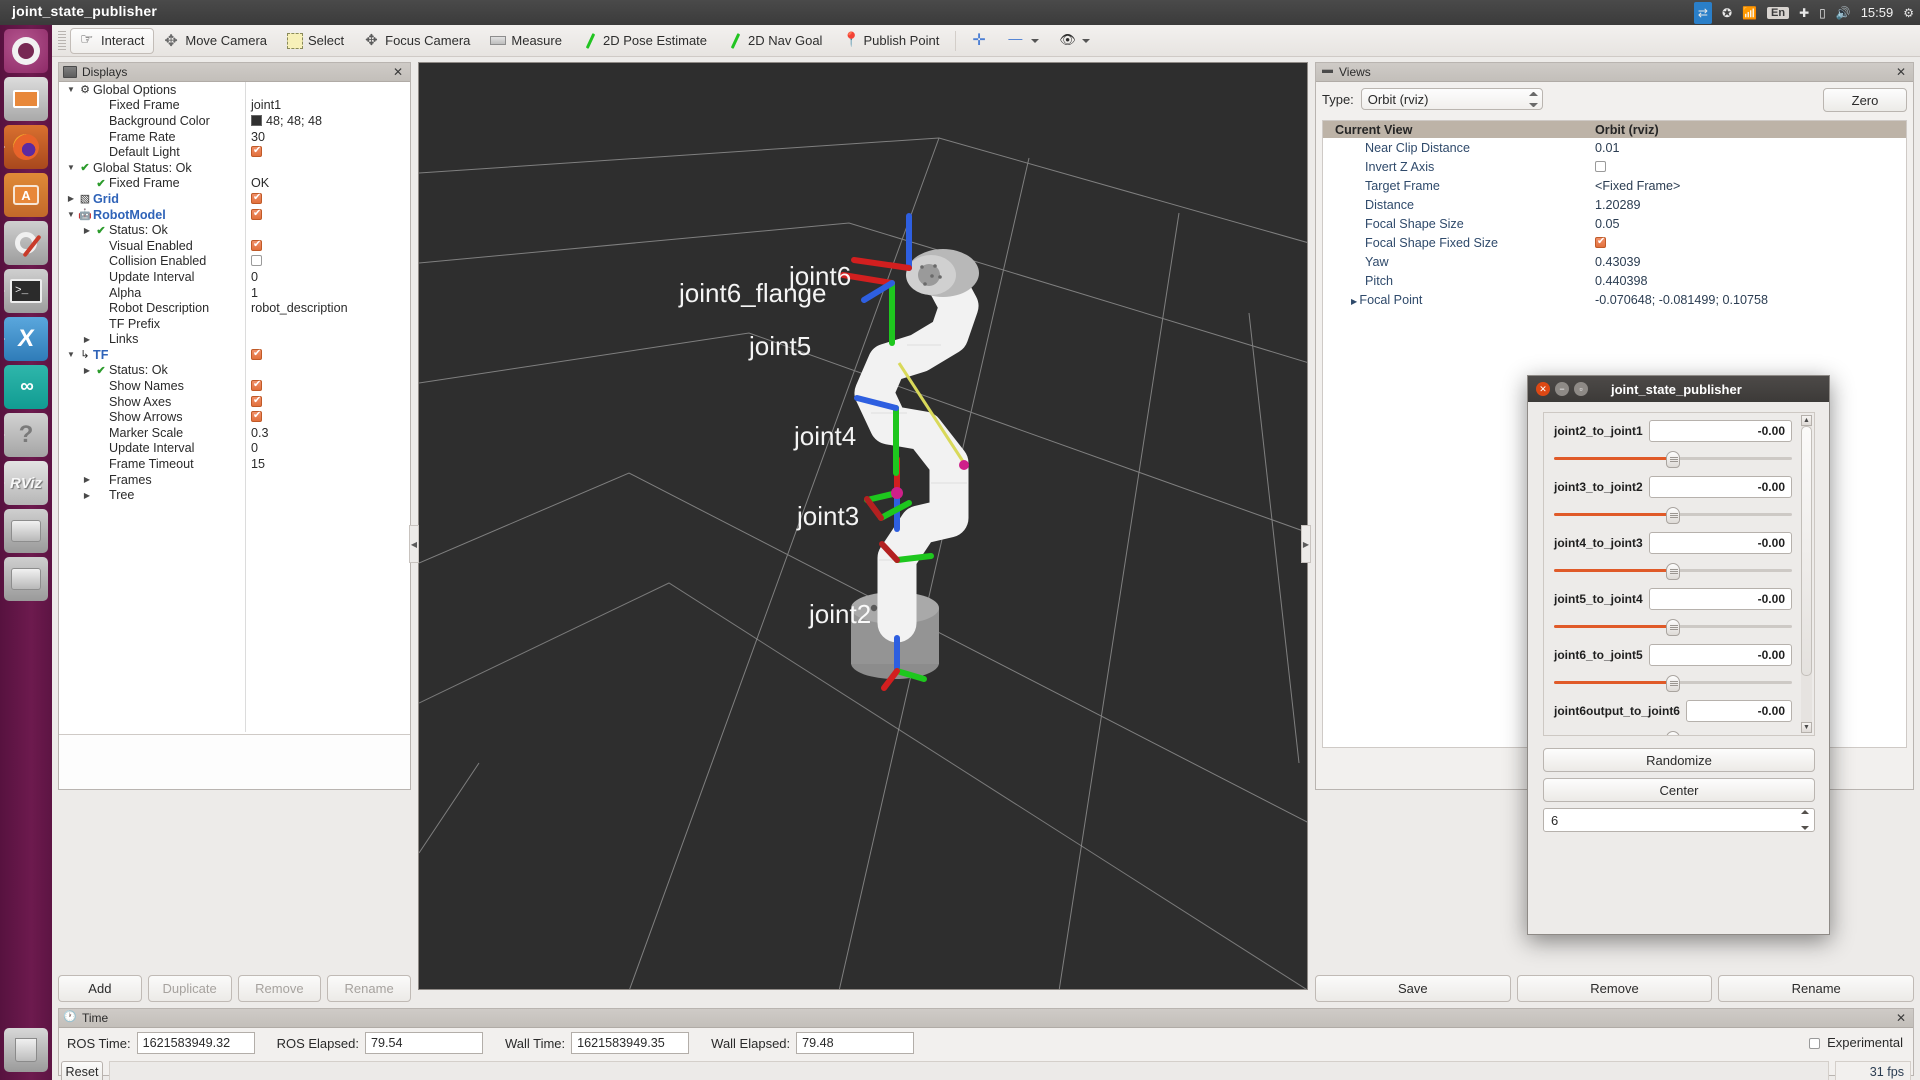 This screenshot has height=1080, width=1920. I want to click on views-row-value: 0.01, so click(1607, 148).